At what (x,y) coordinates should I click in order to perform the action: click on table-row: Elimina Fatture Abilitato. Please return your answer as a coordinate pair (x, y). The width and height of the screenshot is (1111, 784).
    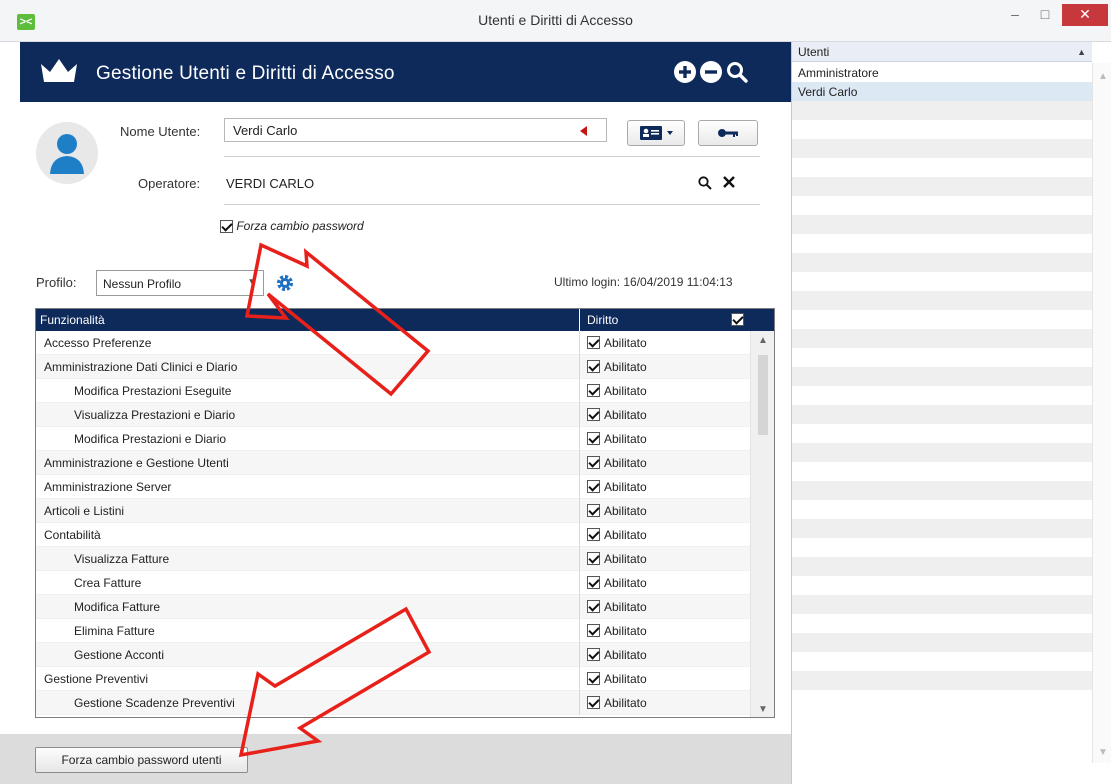
    Looking at the image, I should click on (405, 631).